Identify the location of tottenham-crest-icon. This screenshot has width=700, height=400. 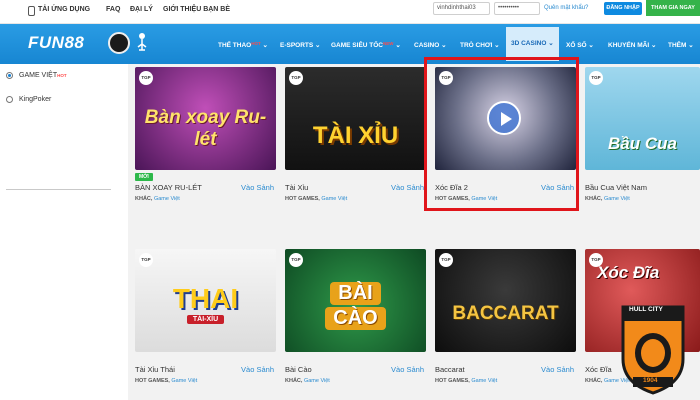
(142, 42).